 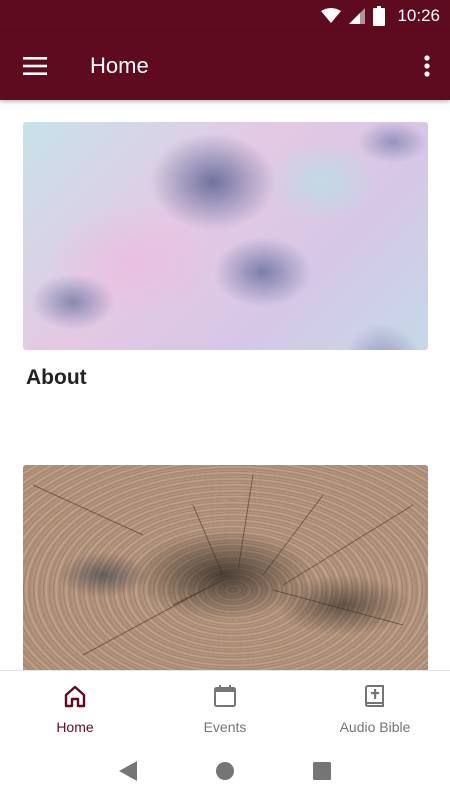 What do you see at coordinates (357, 16) in the screenshot?
I see `cell-signal-icon` at bounding box center [357, 16].